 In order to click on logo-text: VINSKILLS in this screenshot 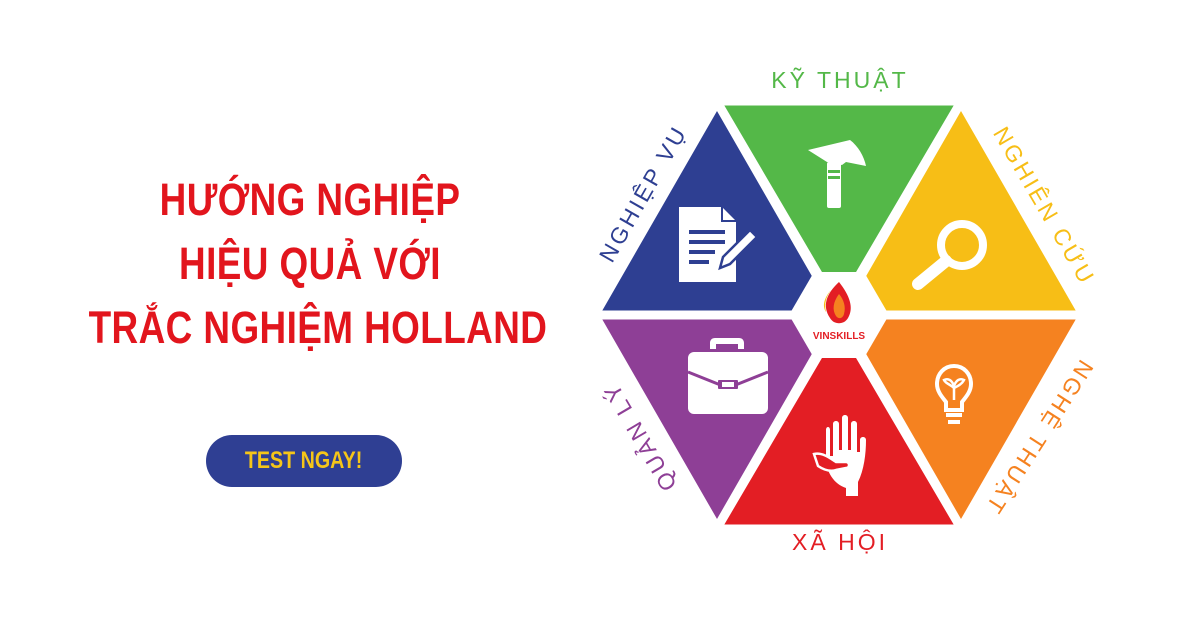, I will do `click(839, 336)`.